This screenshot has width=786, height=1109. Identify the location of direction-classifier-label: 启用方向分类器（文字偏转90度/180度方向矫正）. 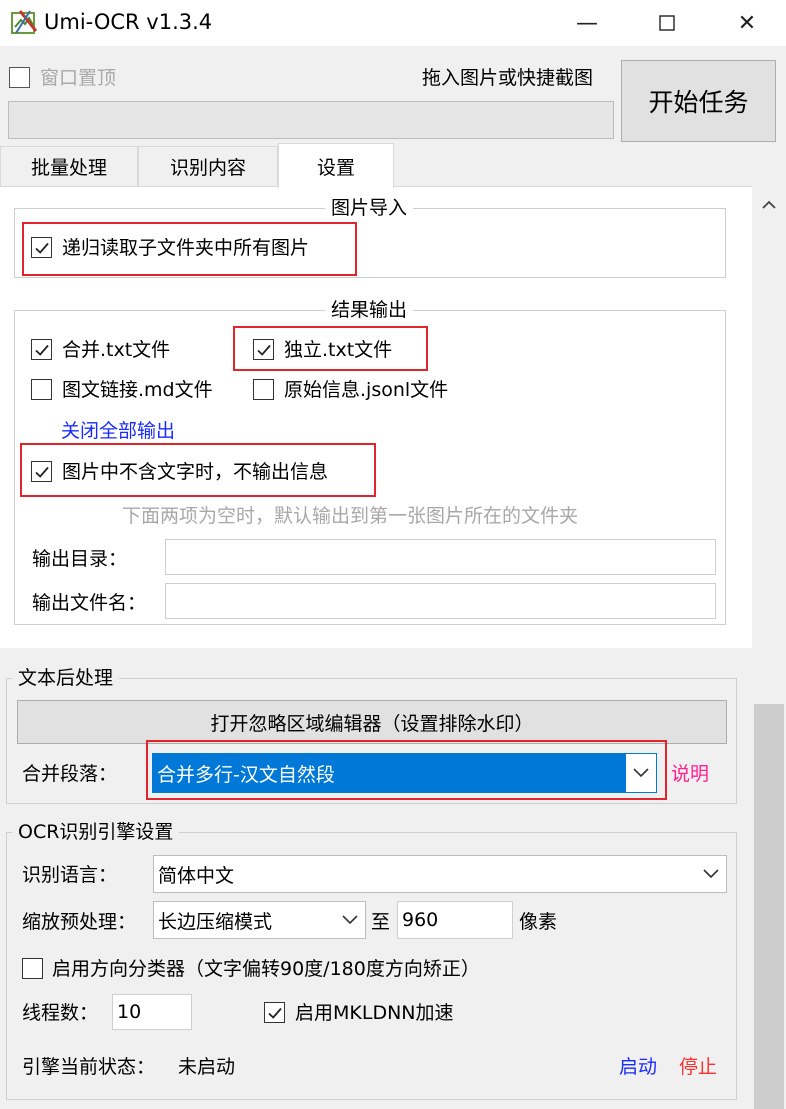
(266, 969).